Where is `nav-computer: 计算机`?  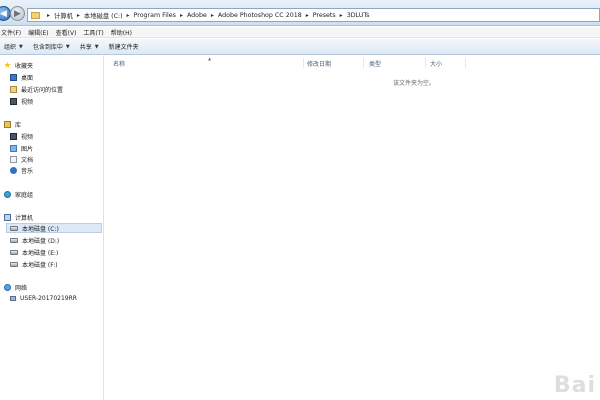 nav-computer: 计算机 is located at coordinates (18, 217).